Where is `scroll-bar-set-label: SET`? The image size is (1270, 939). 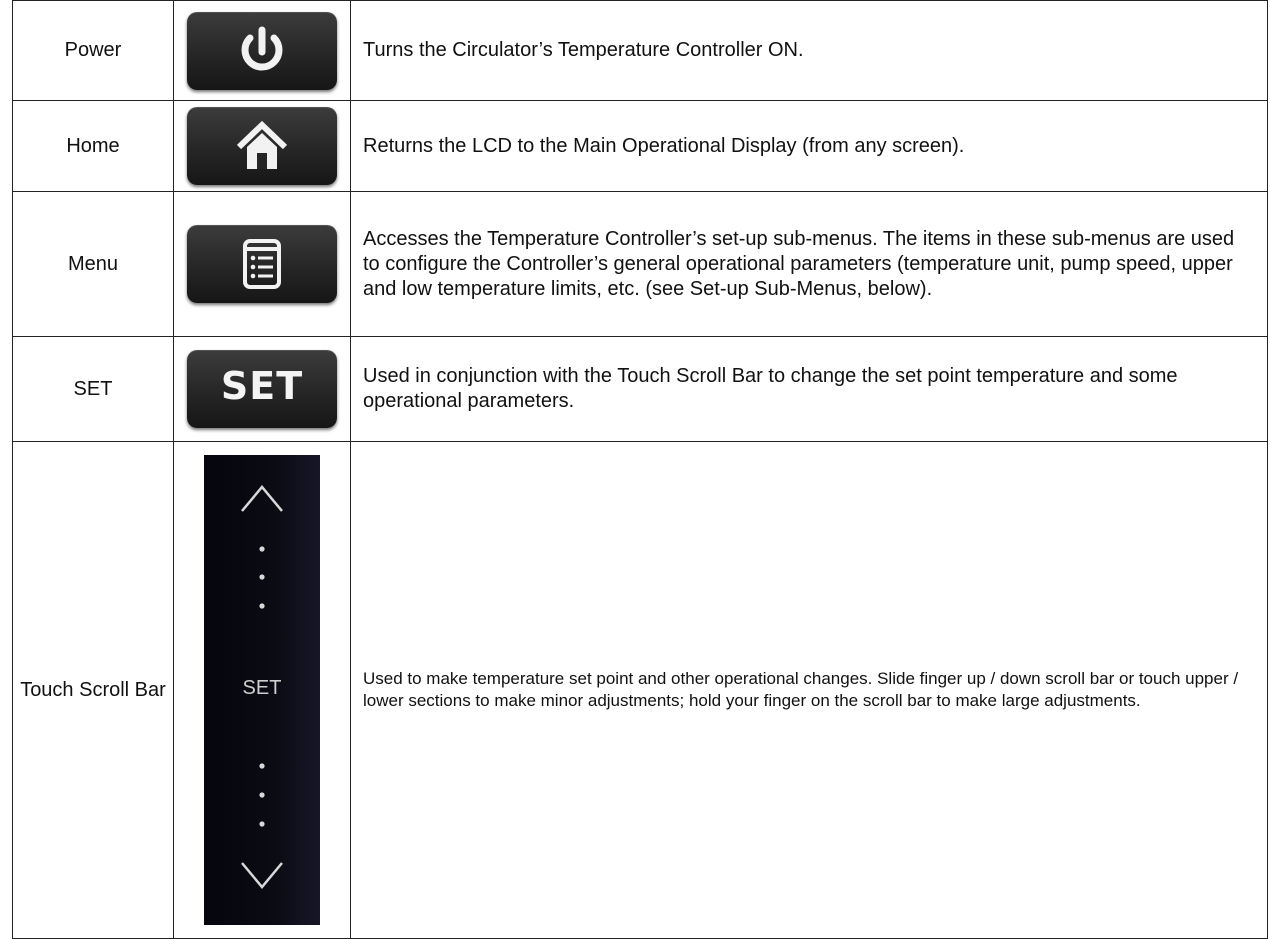 scroll-bar-set-label: SET is located at coordinates (262, 688).